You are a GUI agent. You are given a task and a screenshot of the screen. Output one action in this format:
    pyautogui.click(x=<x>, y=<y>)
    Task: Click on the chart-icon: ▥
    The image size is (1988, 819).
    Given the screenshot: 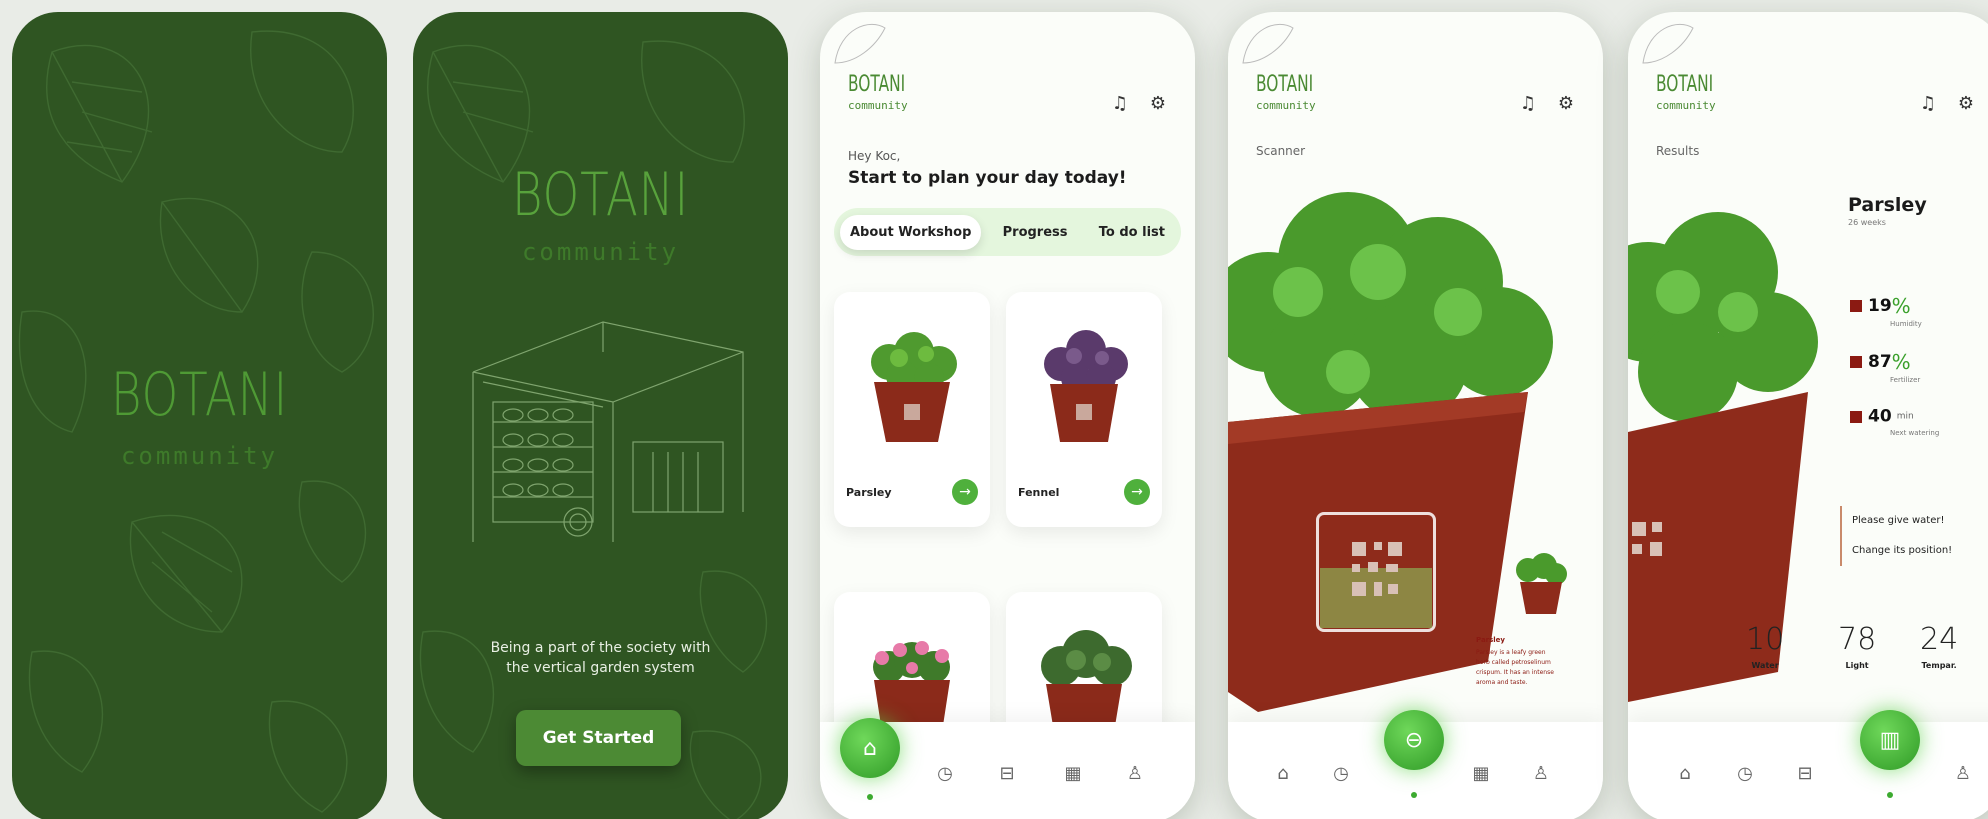 What is the action you would take?
    pyautogui.click(x=1890, y=740)
    